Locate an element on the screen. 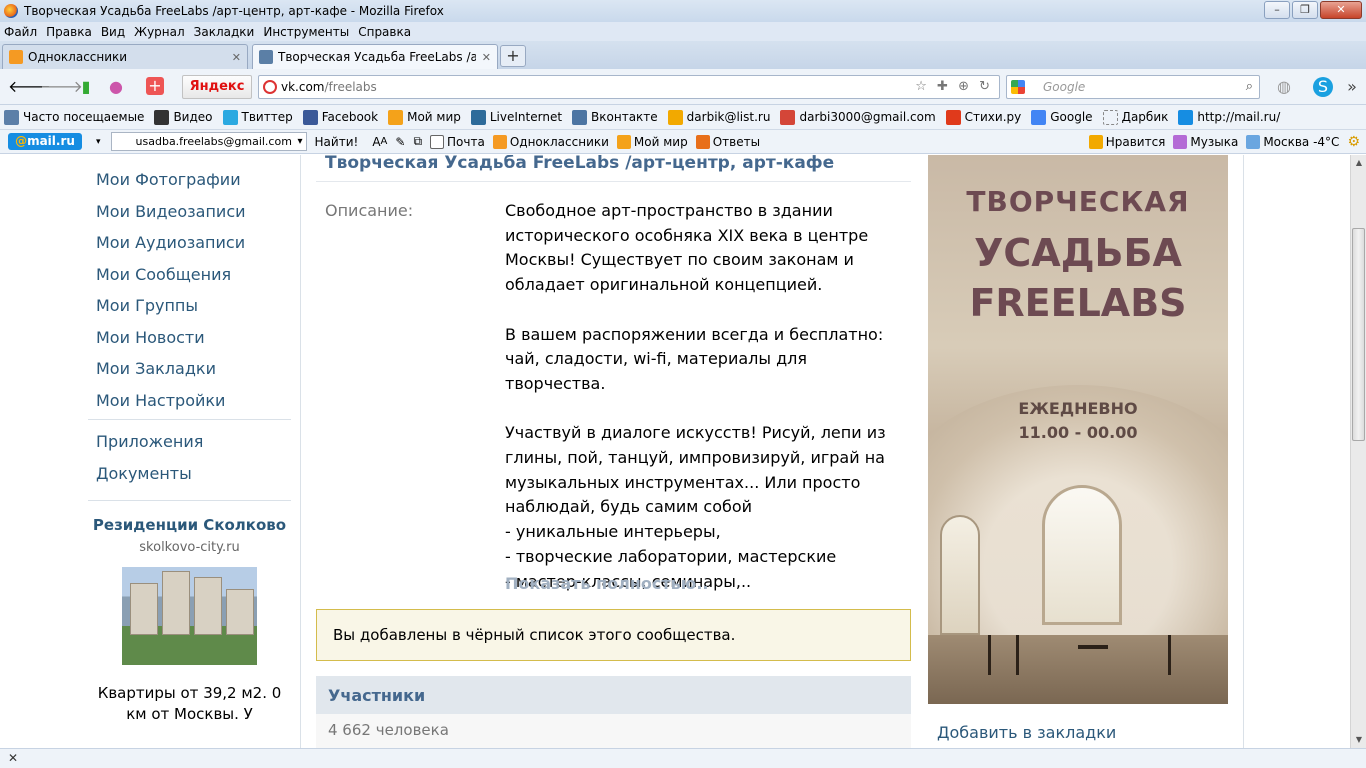  mailbar-weather: Москва -4°С is located at coordinates (1292, 141).